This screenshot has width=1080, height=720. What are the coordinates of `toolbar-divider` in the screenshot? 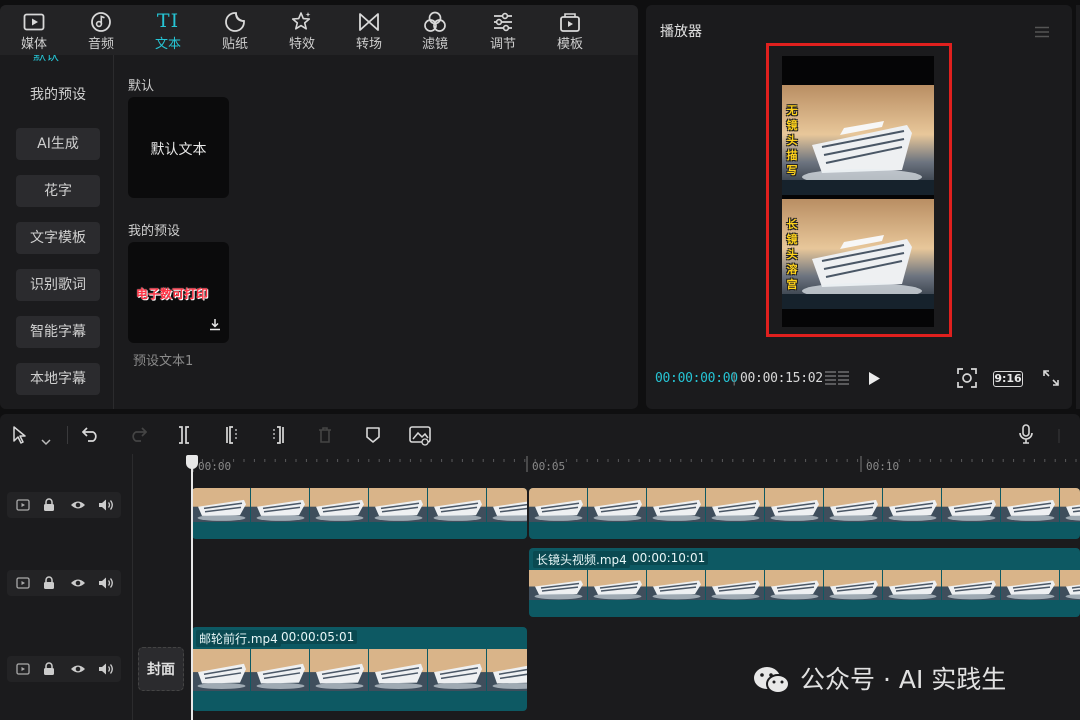 It's located at (67, 435).